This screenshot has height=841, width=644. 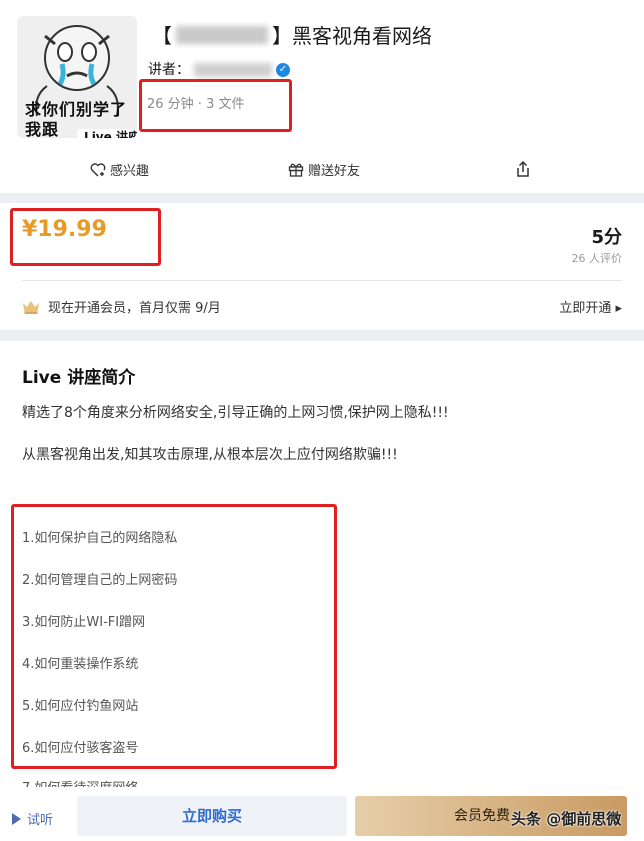 I want to click on highlight-box-meta, so click(x=215, y=105).